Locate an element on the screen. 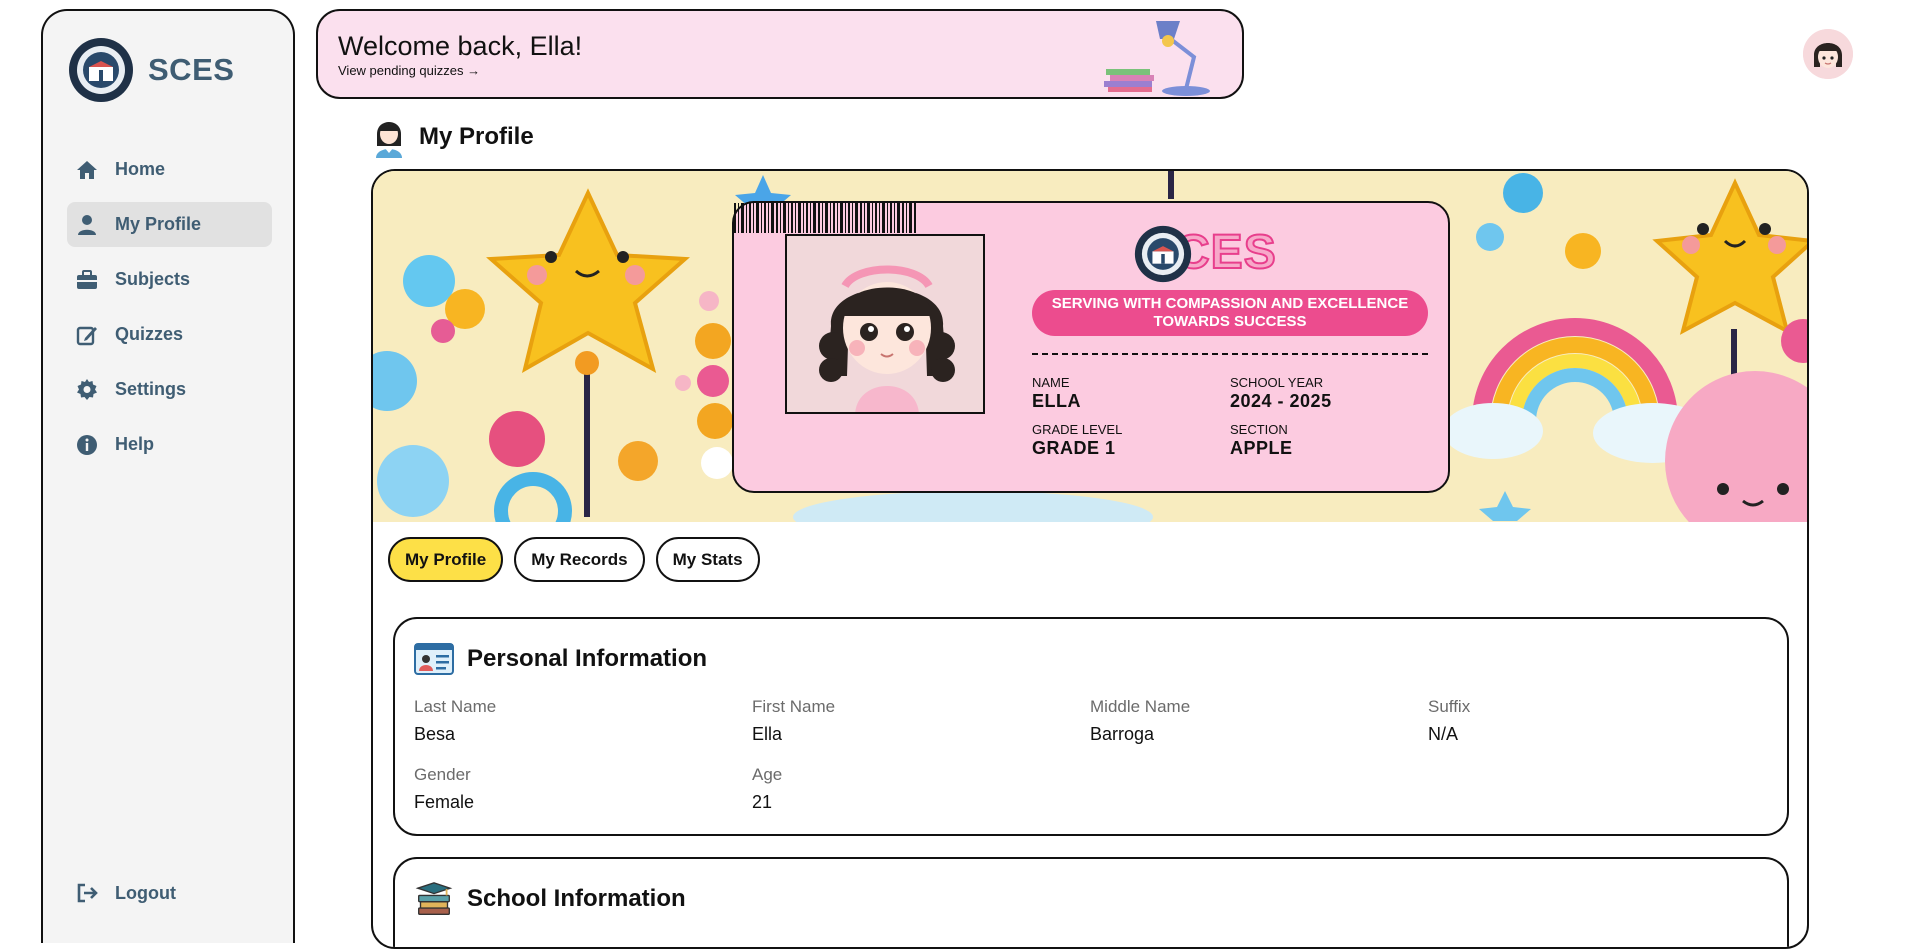 The image size is (1920, 949). brand-name: SCES is located at coordinates (191, 69).